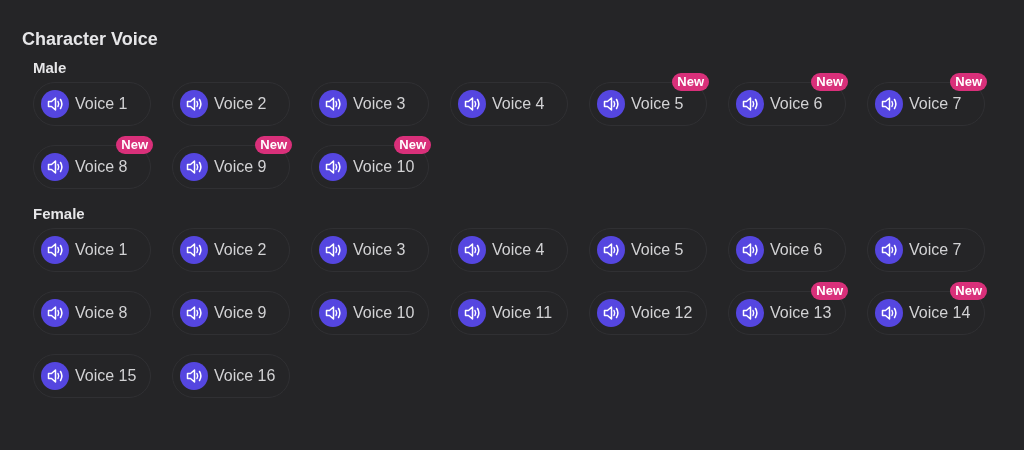 This screenshot has width=1024, height=450. What do you see at coordinates (90, 39) in the screenshot?
I see `section-title: Character Voice` at bounding box center [90, 39].